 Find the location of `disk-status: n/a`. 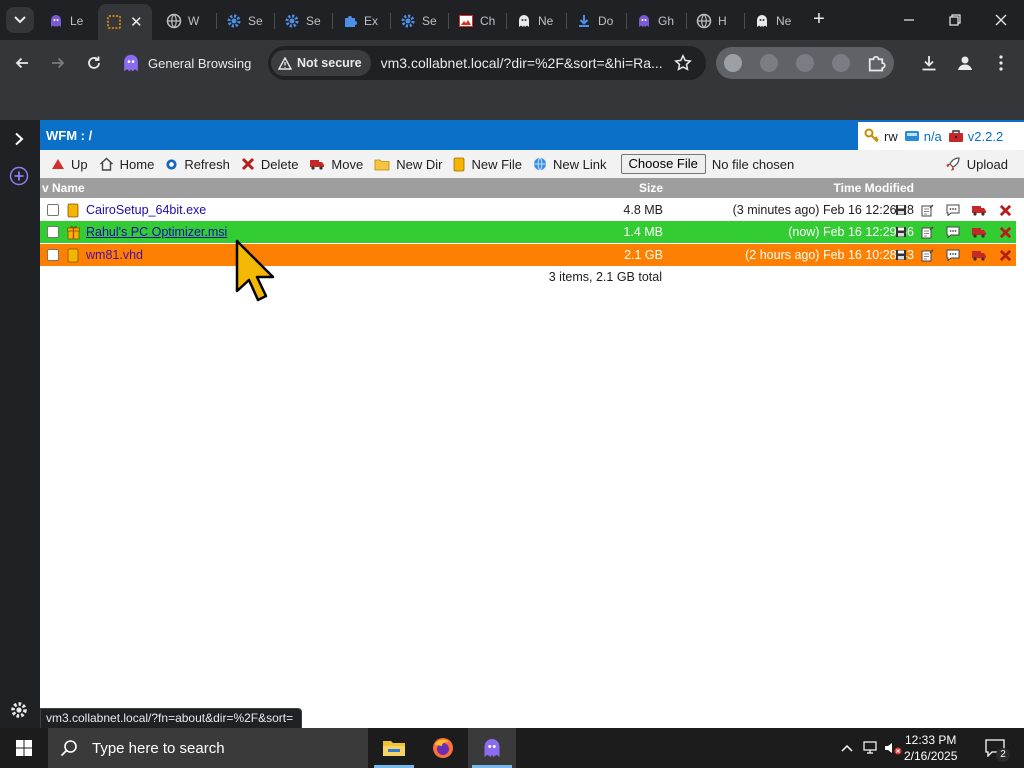

disk-status: n/a is located at coordinates (923, 136).